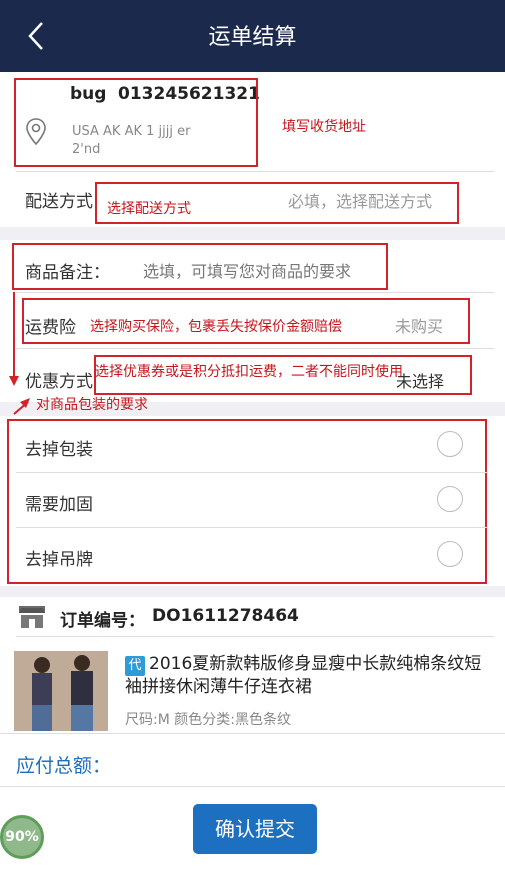 This screenshot has height=871, width=505. What do you see at coordinates (216, 327) in the screenshot?
I see `insurance-annotation-text: 选择购买保险，包裹丢失按保价金额赔偿` at bounding box center [216, 327].